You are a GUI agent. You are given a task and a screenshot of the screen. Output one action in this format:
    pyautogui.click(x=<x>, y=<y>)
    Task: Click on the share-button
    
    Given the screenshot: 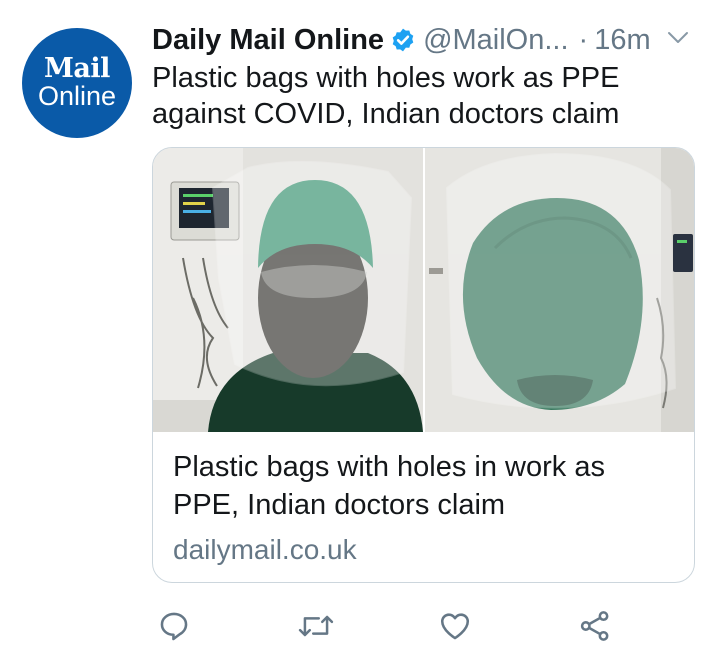 What is the action you would take?
    pyautogui.click(x=595, y=626)
    